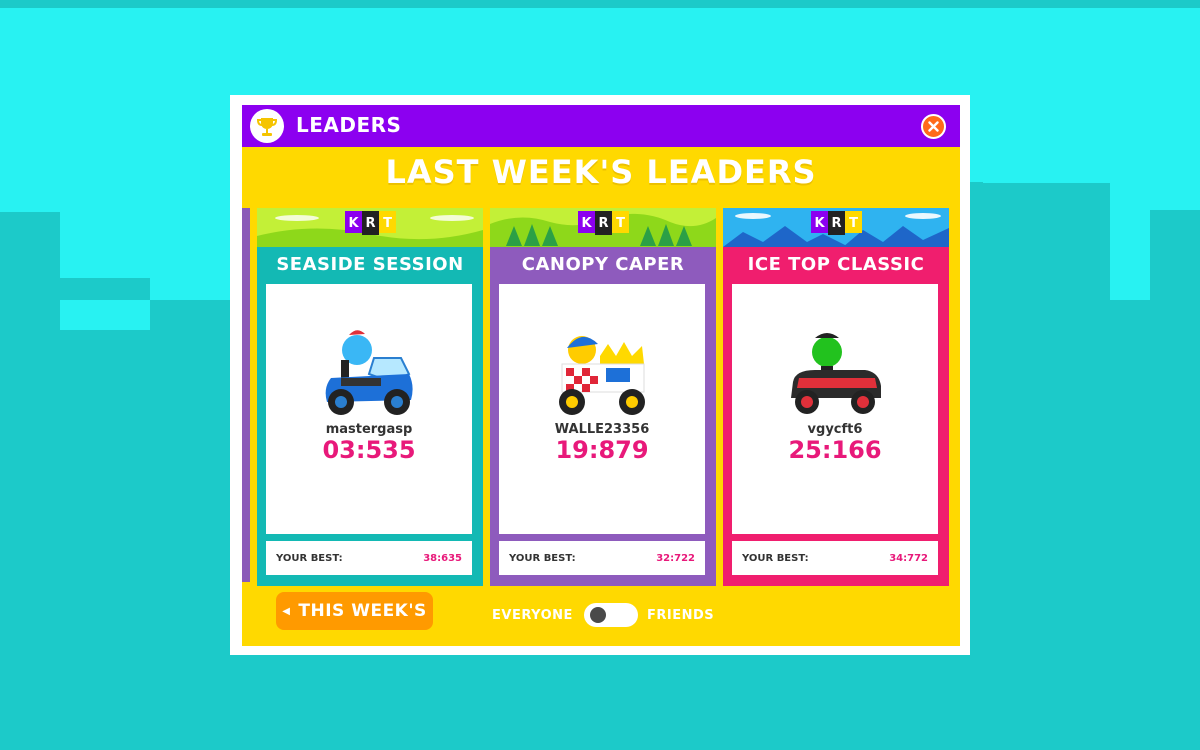 The width and height of the screenshot is (1200, 750). I want to click on previous-card-edge, so click(246, 395).